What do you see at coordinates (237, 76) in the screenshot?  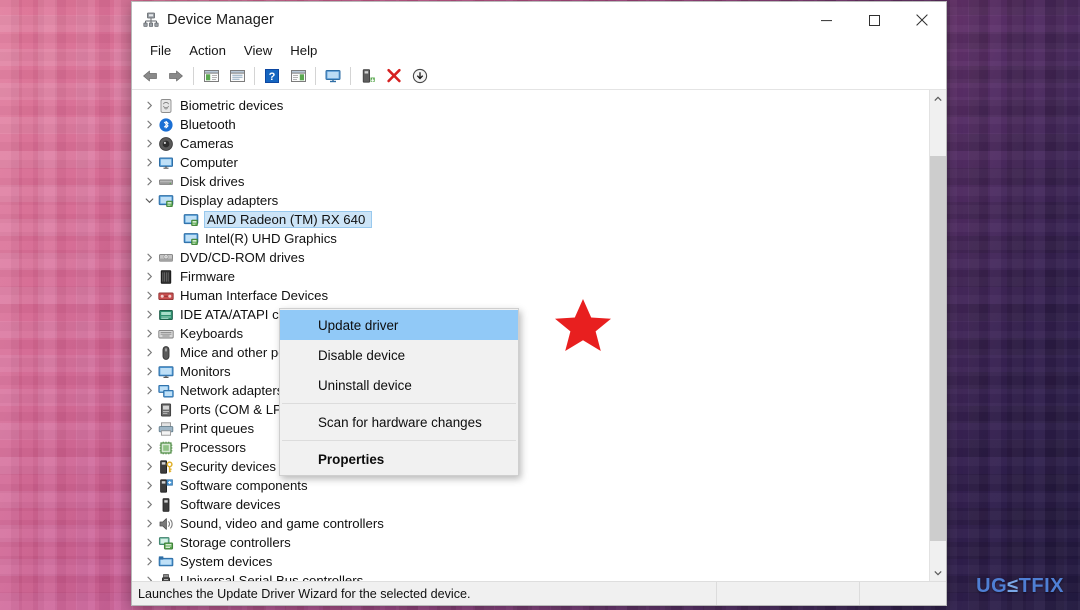 I see `properties-icon` at bounding box center [237, 76].